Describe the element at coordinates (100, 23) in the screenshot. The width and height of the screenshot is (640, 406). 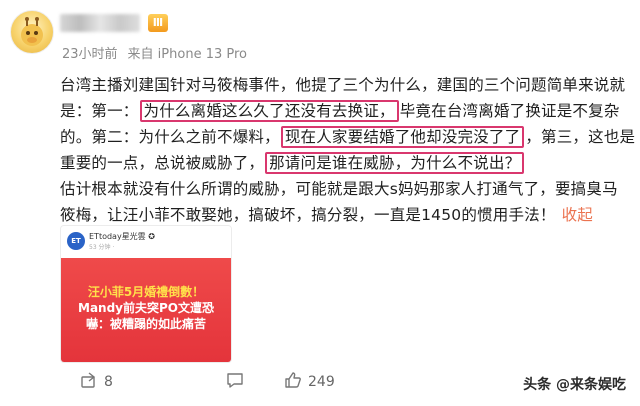
I see `username-blurred` at that location.